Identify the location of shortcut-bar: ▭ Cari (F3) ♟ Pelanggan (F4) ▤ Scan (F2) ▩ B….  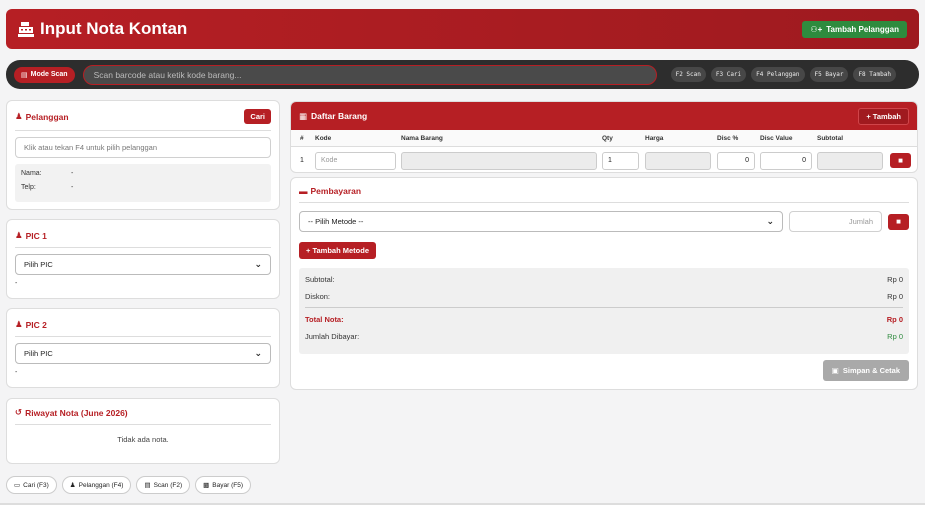
(128, 485).